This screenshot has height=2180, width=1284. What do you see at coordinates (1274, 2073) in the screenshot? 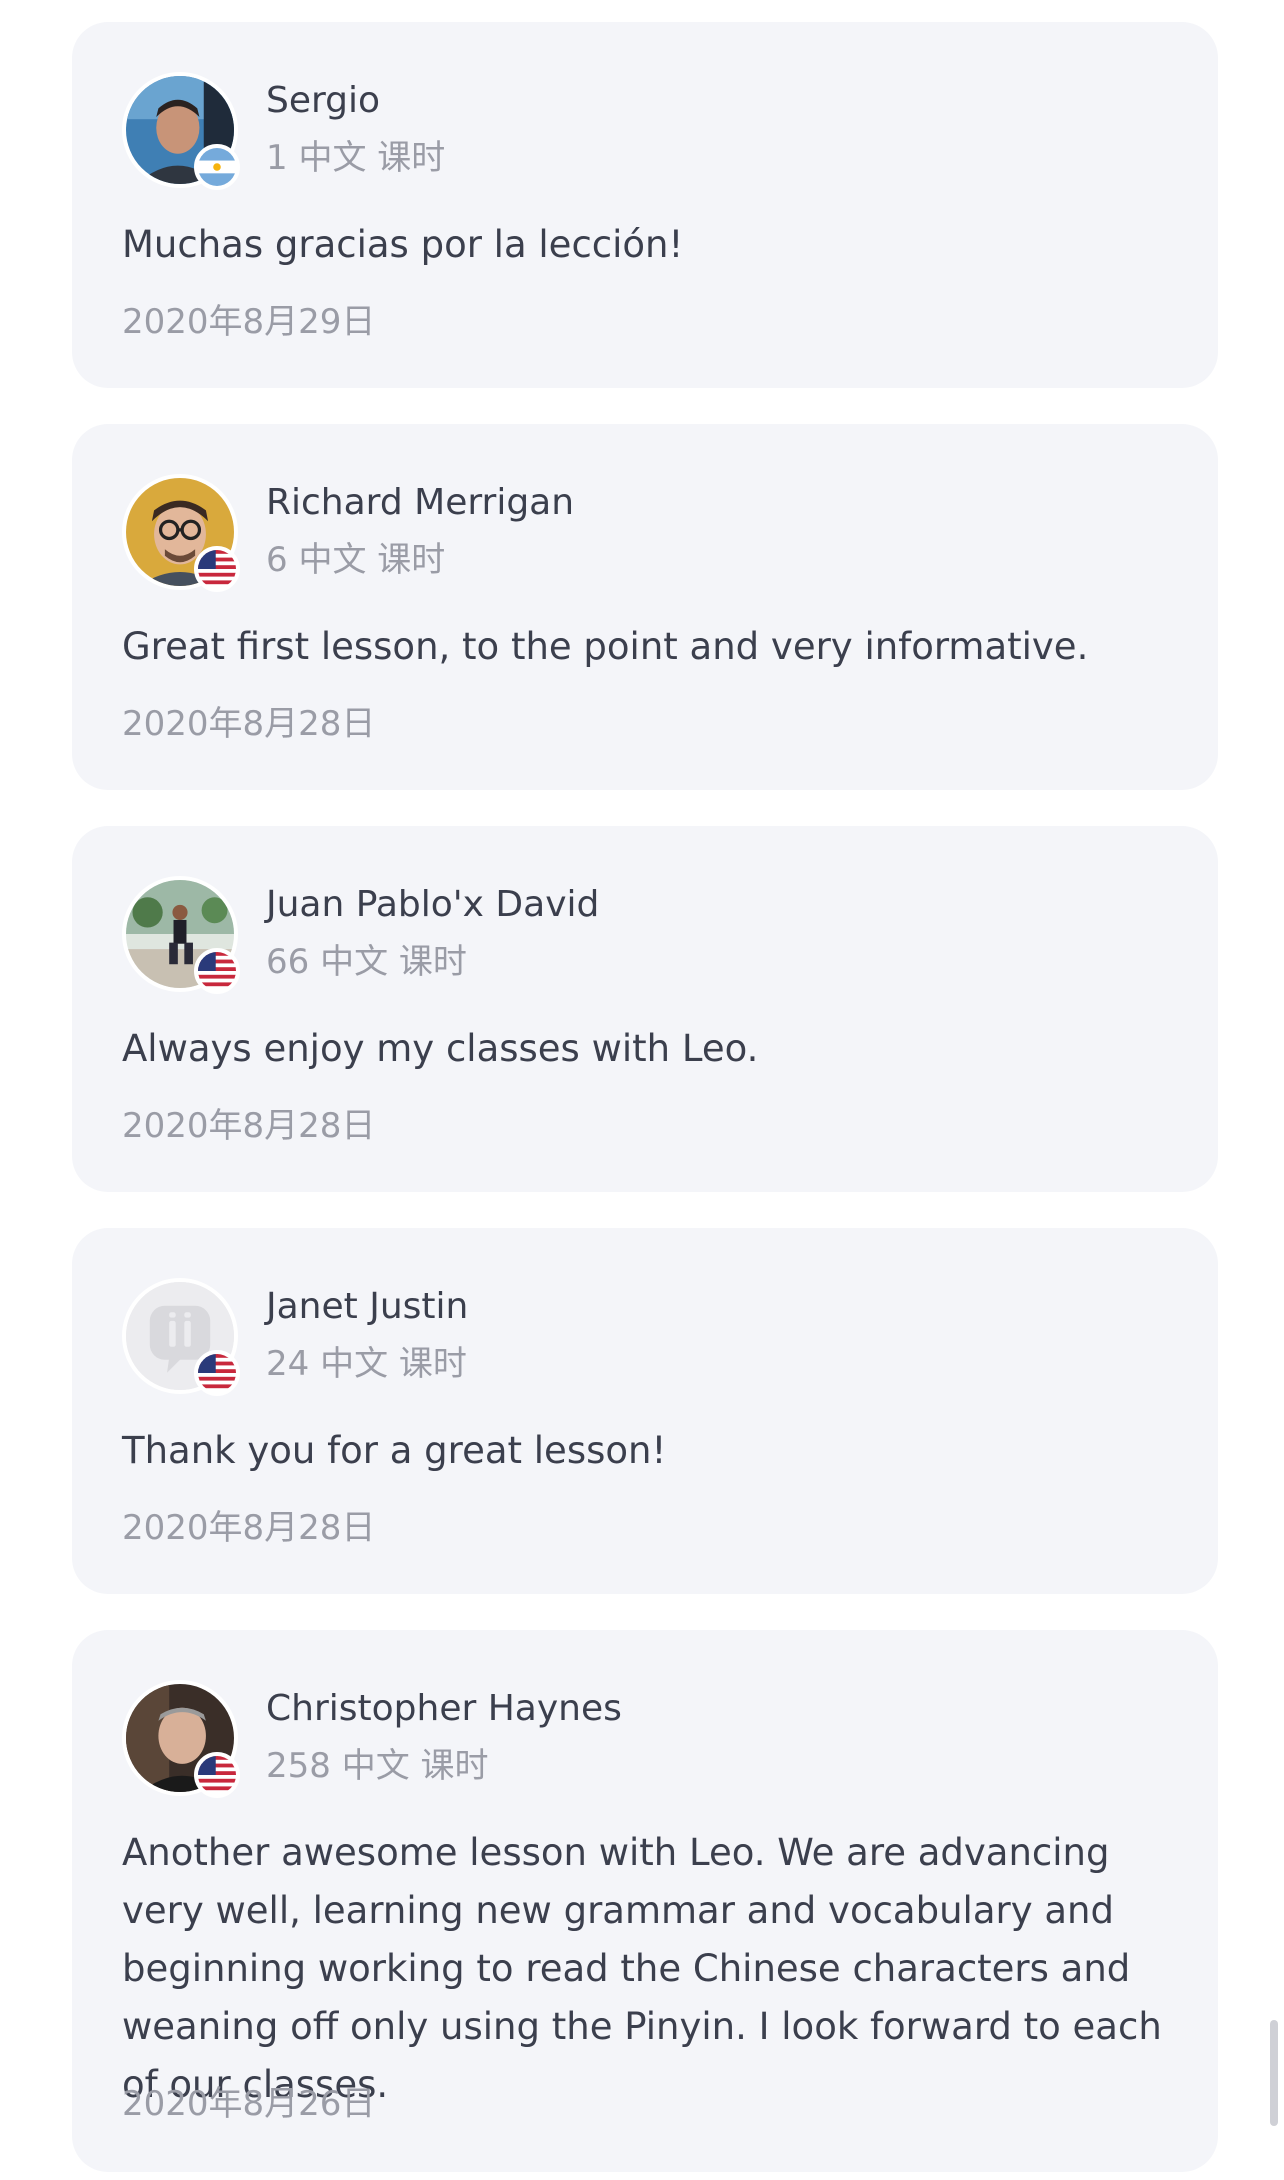
I see `scrollbar` at bounding box center [1274, 2073].